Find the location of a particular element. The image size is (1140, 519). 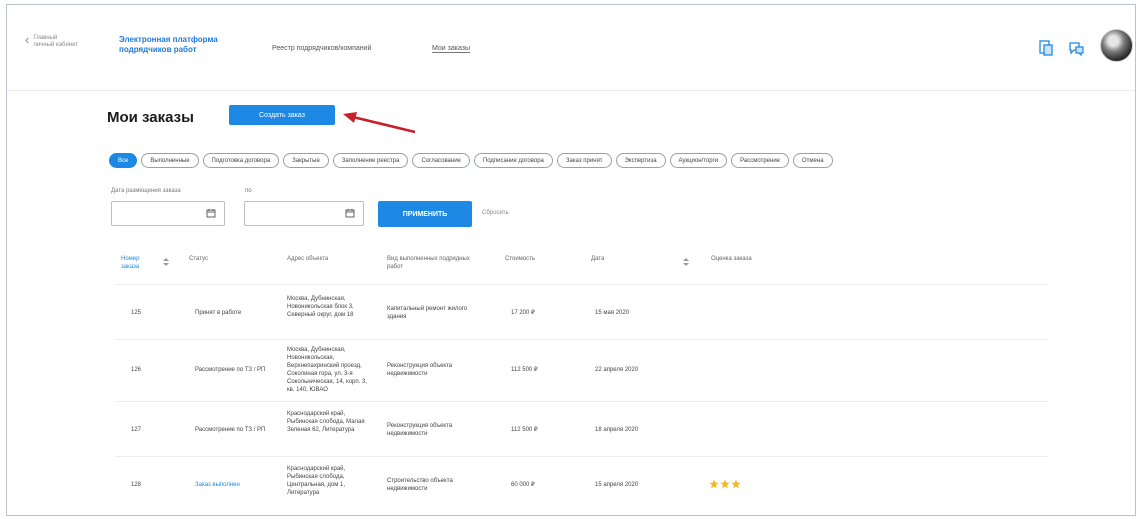

column-header-status: Статус is located at coordinates (198, 259).